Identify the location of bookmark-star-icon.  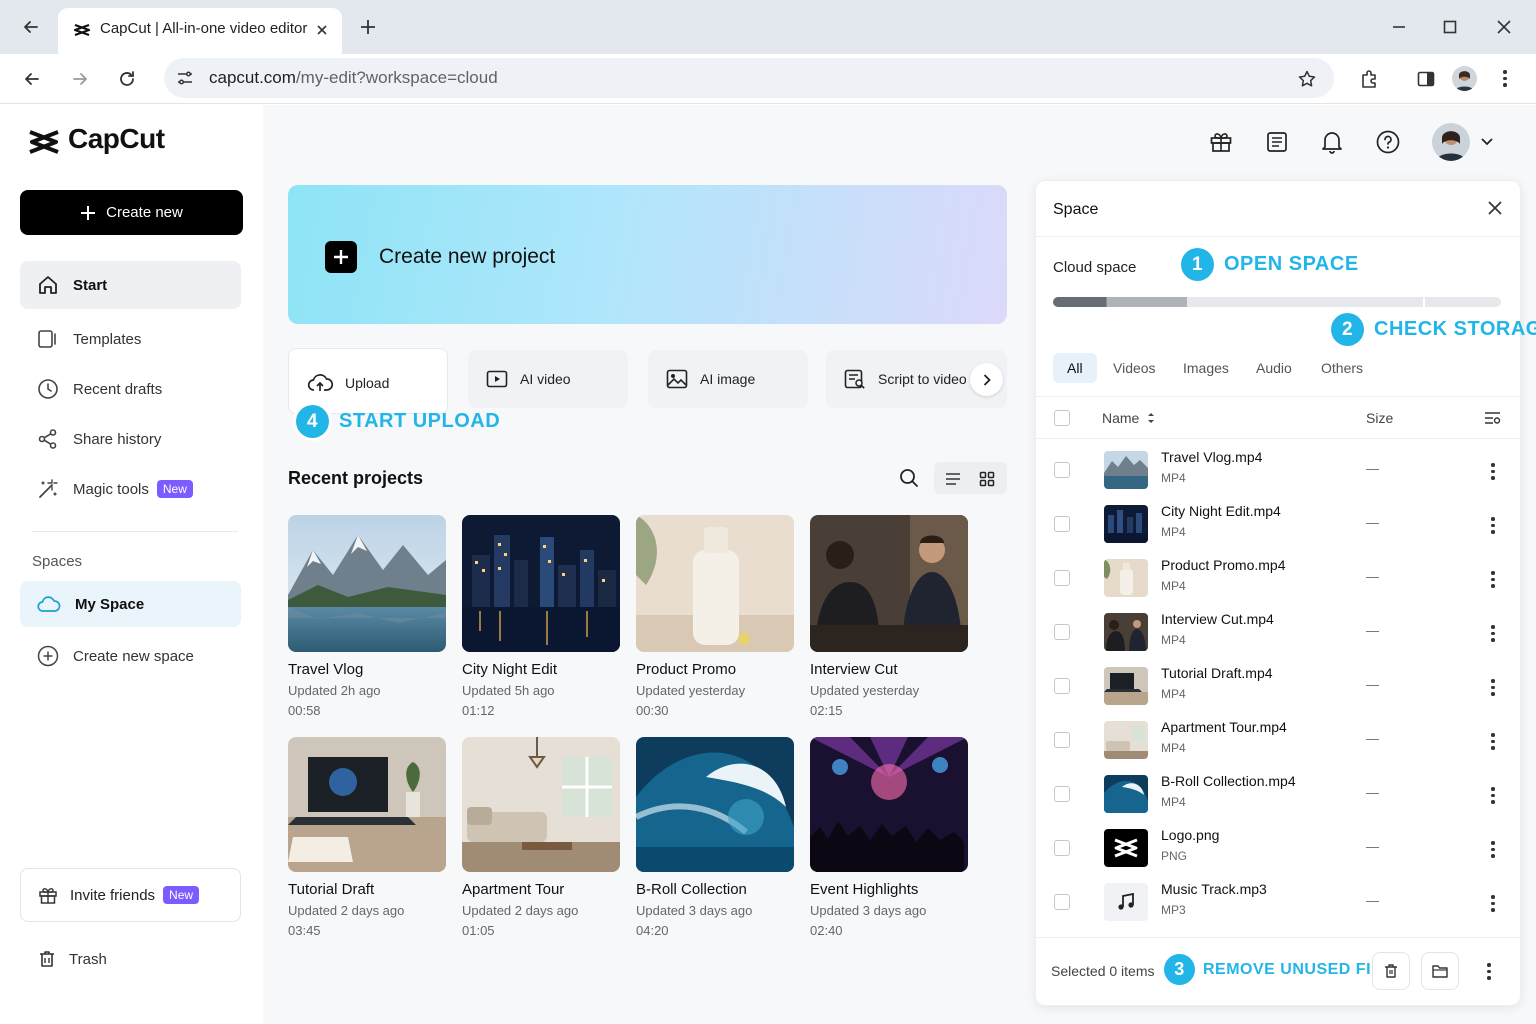
(1307, 79).